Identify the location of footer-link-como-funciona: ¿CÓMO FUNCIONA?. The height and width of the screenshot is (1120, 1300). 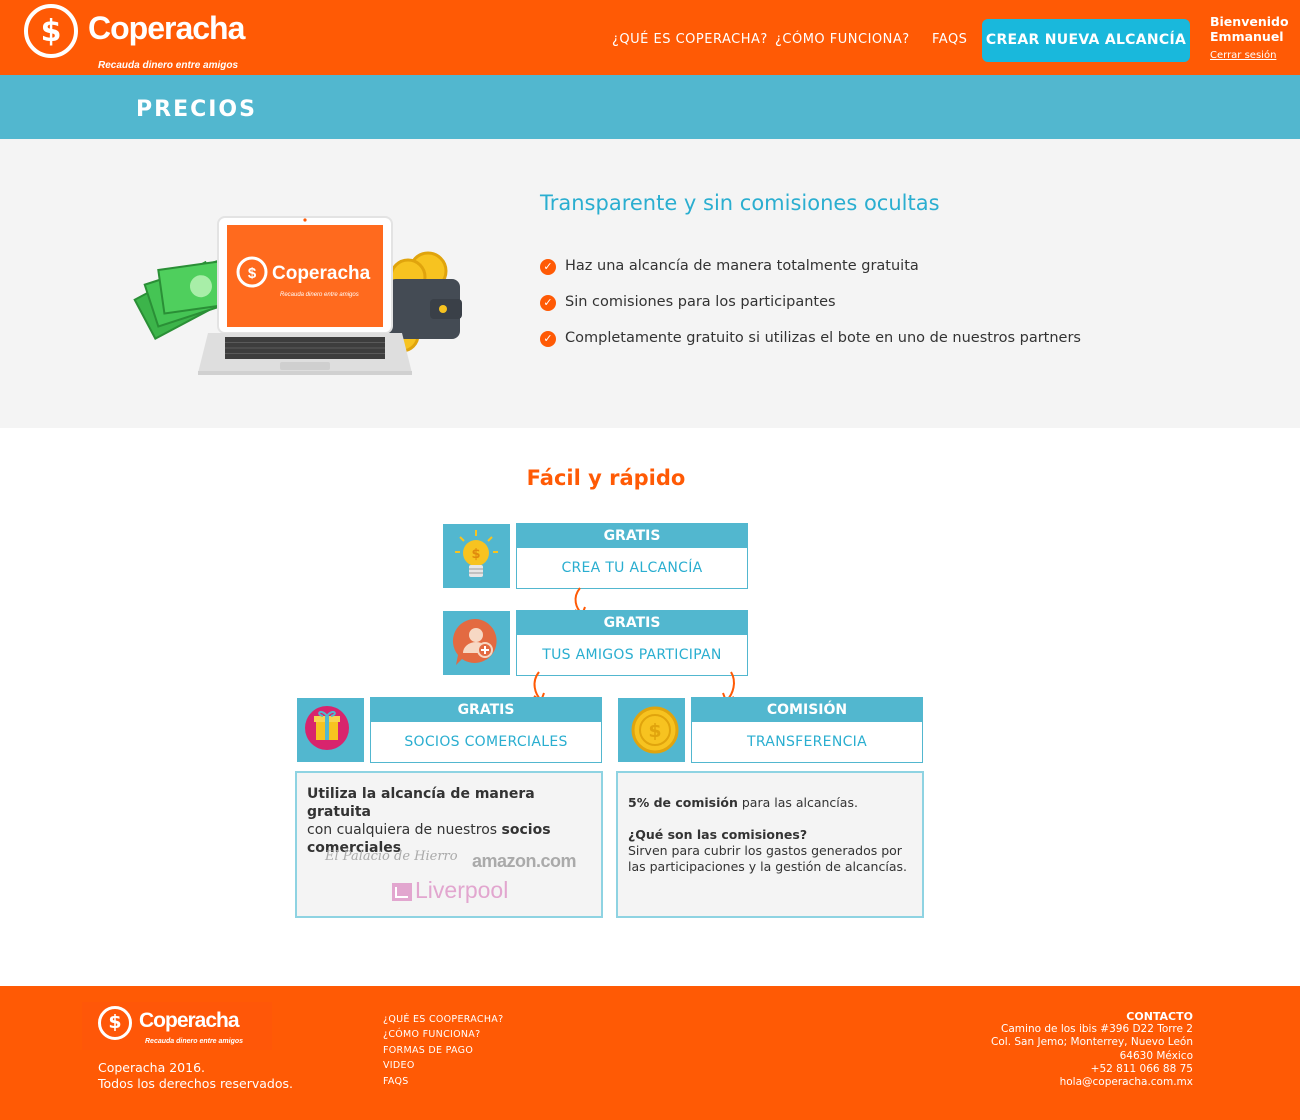
(443, 1034).